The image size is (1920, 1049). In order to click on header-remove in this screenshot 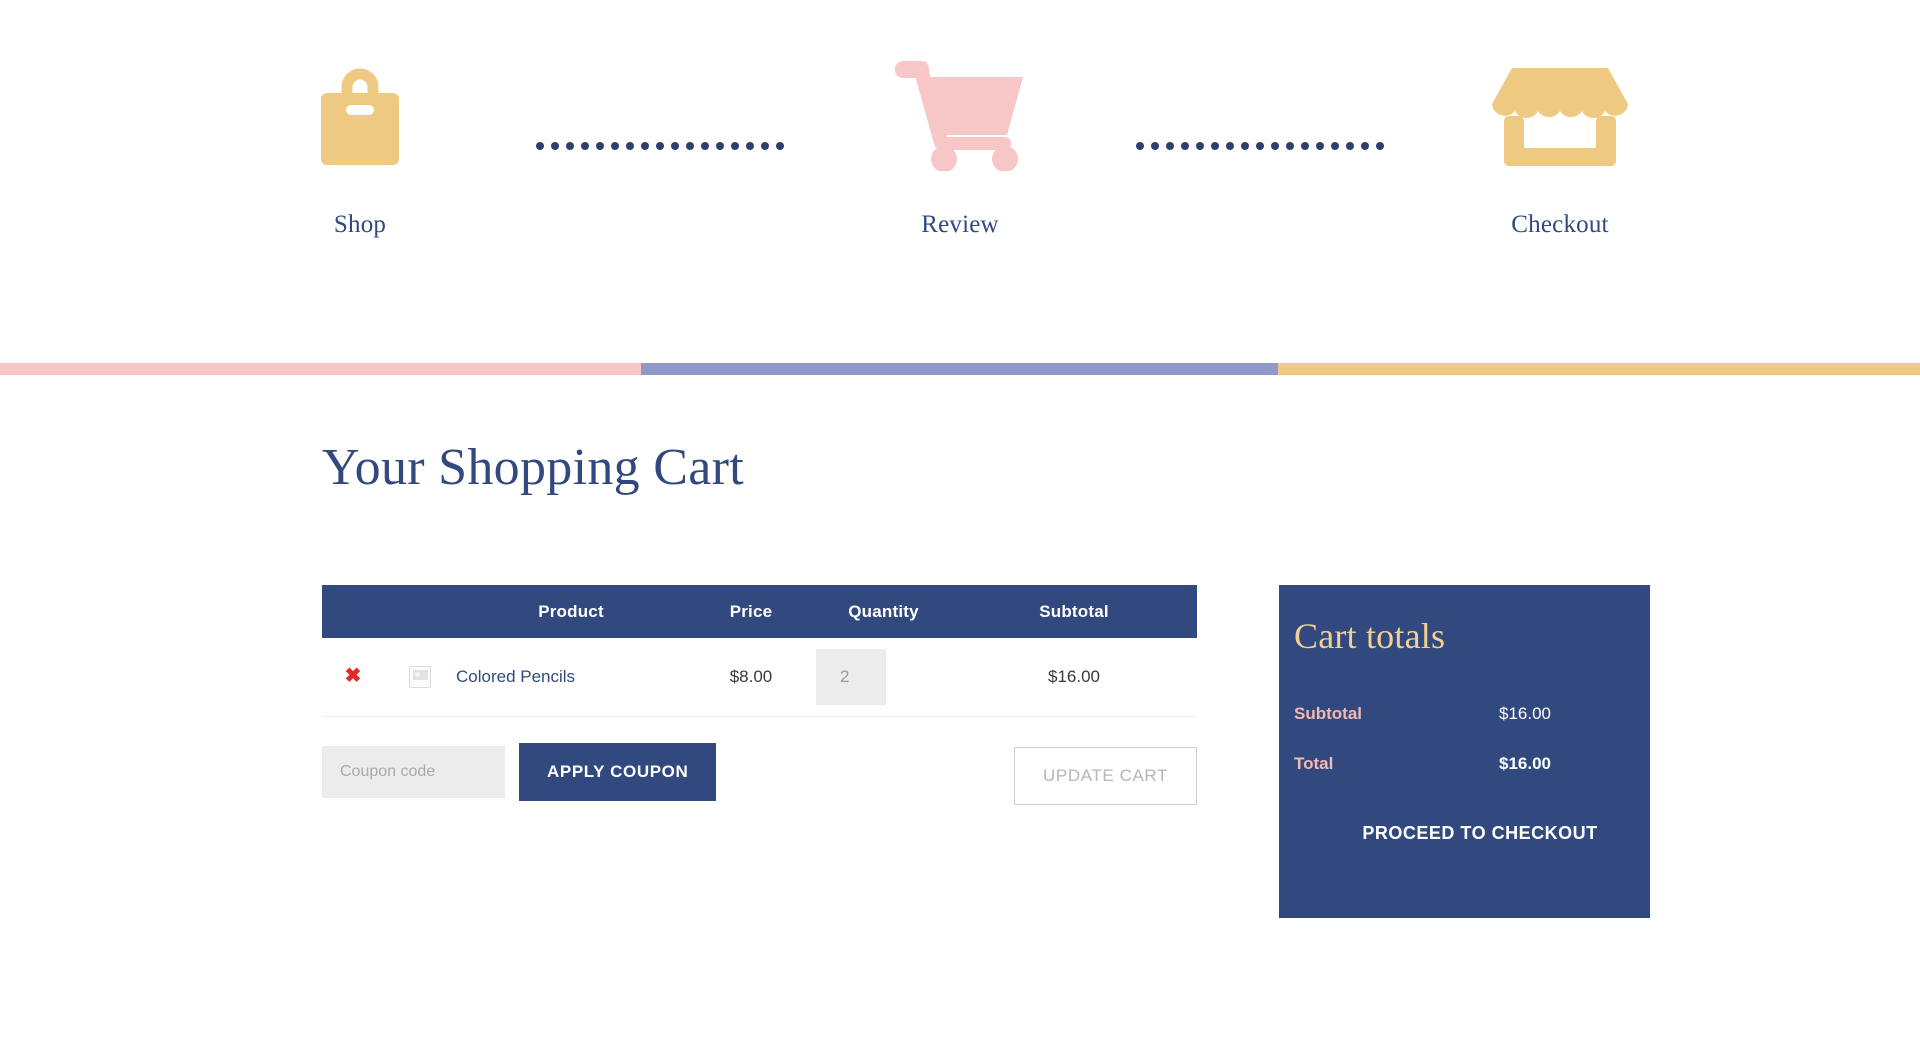, I will do `click(353, 611)`.